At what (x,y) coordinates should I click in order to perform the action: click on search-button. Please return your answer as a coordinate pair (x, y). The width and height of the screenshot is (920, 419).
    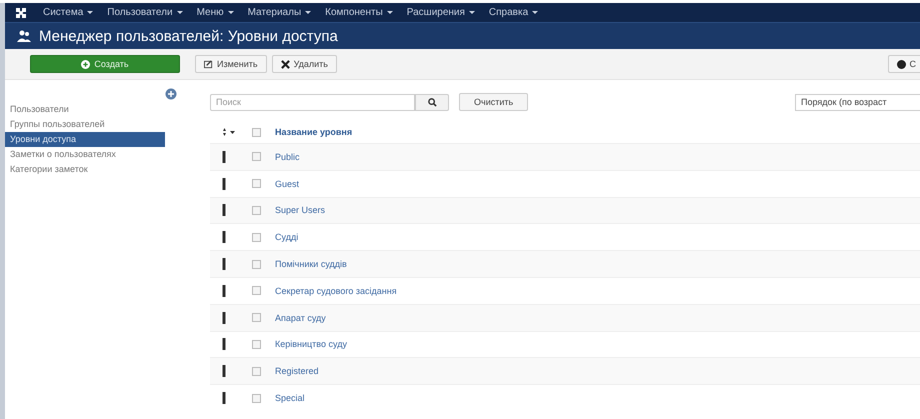
    Looking at the image, I should click on (432, 102).